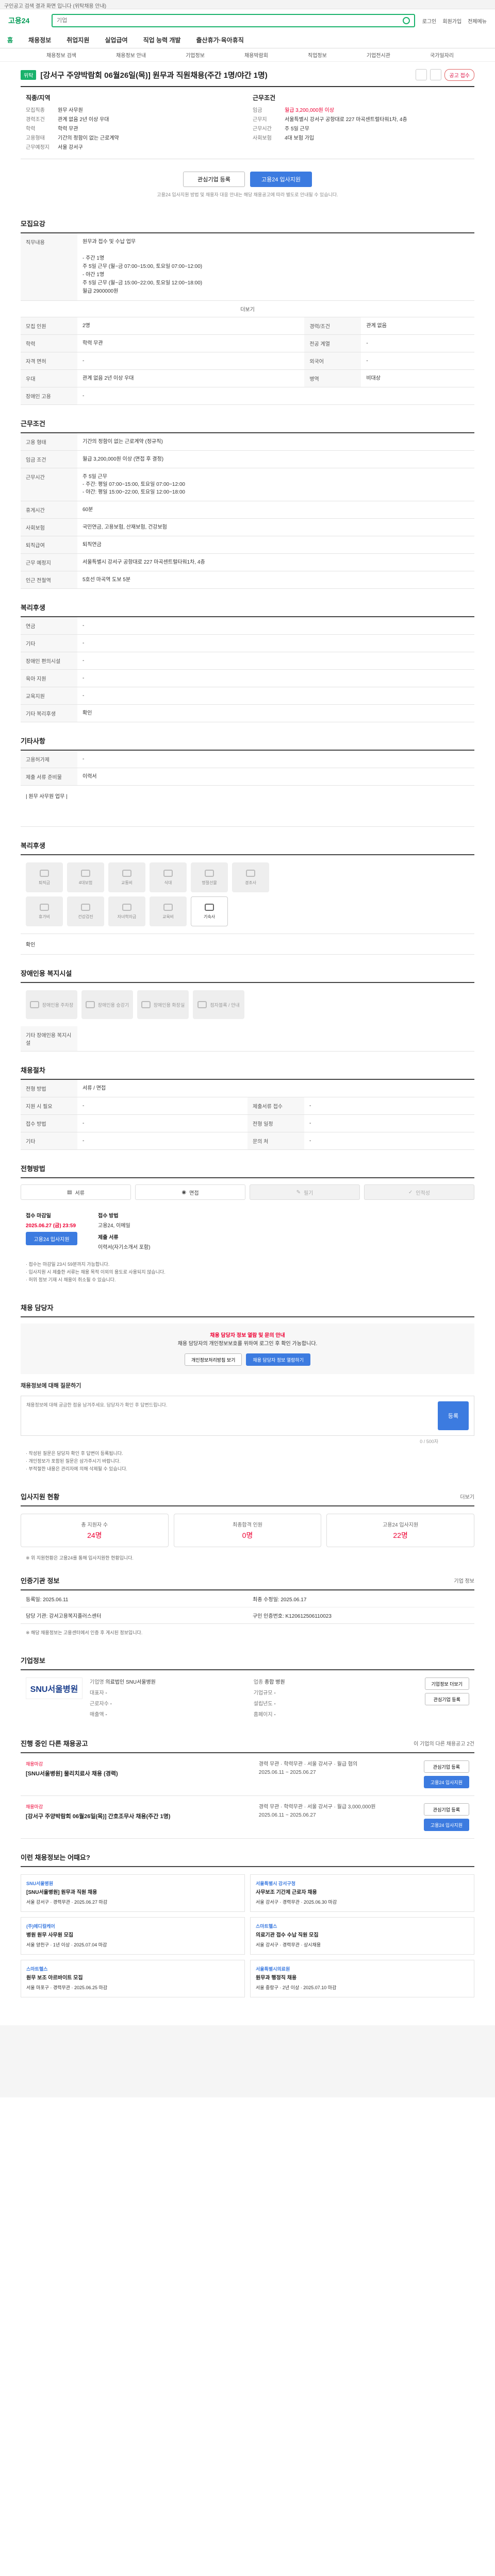 This screenshot has width=495, height=2576. I want to click on benefit-item: 명절선물, so click(209, 877).